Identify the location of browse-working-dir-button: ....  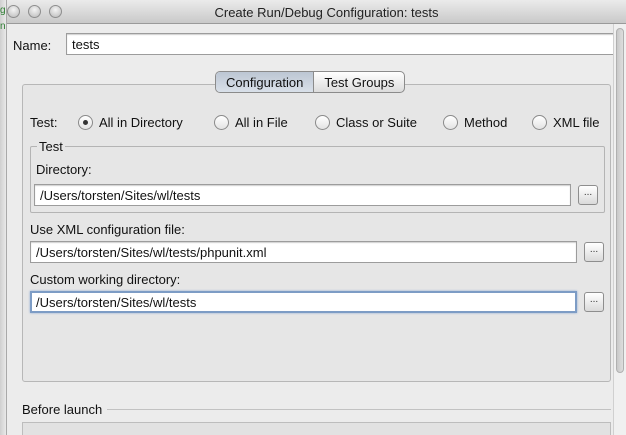
(594, 302).